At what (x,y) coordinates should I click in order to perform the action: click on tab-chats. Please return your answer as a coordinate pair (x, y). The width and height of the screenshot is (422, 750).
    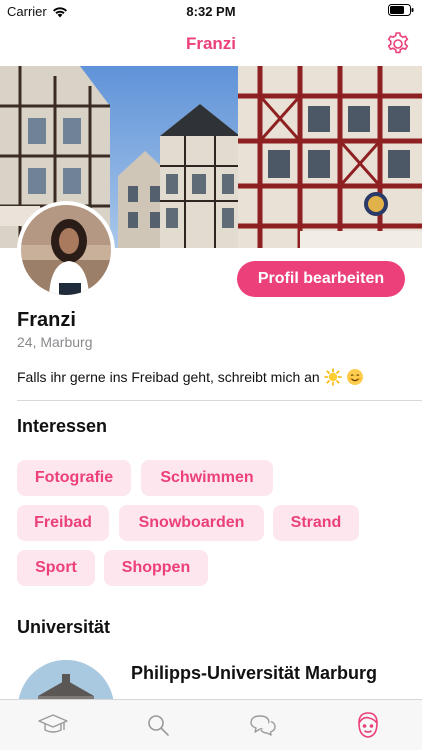
    Looking at the image, I should click on (262, 725).